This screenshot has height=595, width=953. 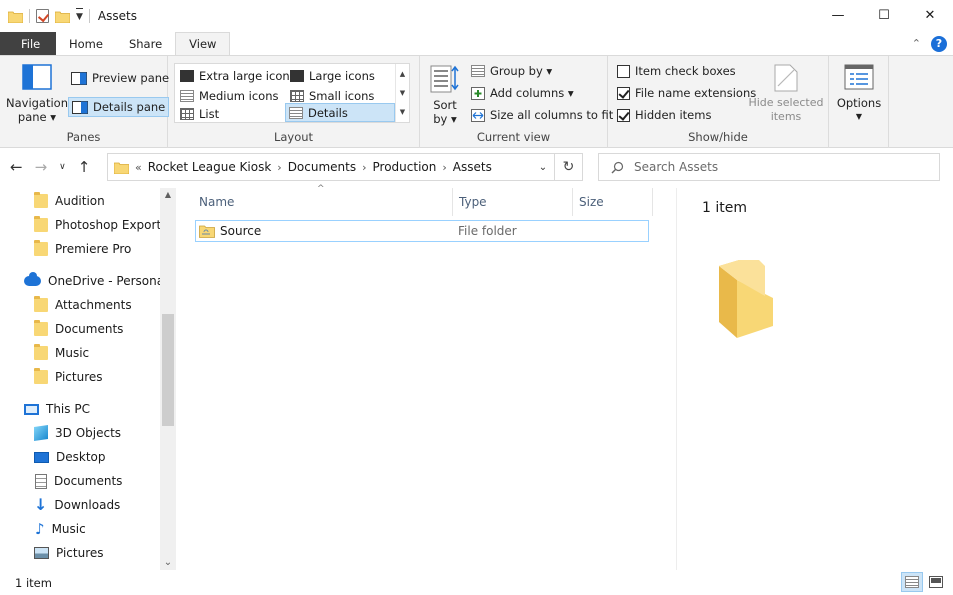 I want to click on preview-pane-label: Preview pane, so click(x=131, y=78).